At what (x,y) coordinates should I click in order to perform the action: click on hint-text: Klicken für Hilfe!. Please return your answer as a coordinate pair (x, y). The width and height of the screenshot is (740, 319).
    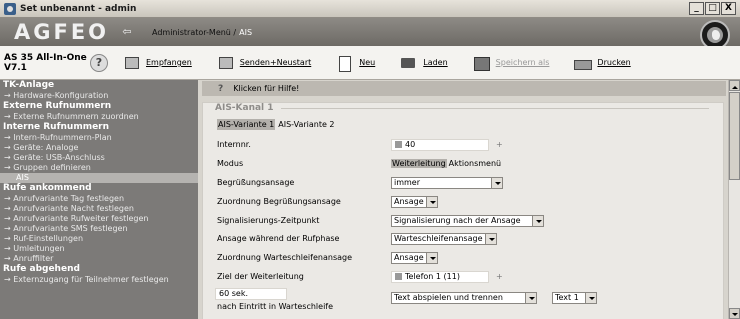
    Looking at the image, I should click on (266, 88).